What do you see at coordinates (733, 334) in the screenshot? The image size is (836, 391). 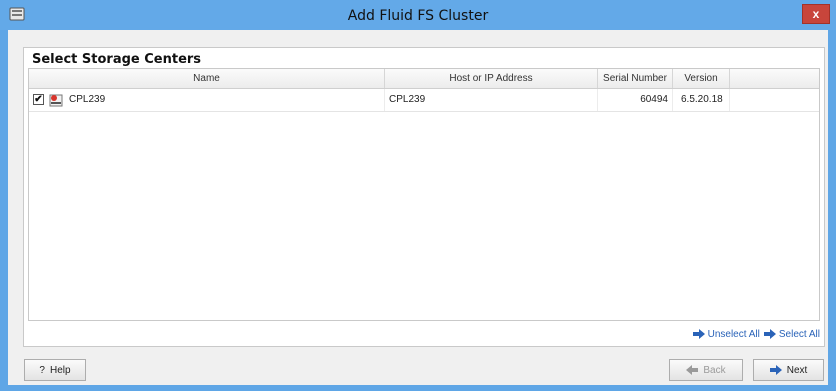 I see `unselect-all-label: Unselect All` at bounding box center [733, 334].